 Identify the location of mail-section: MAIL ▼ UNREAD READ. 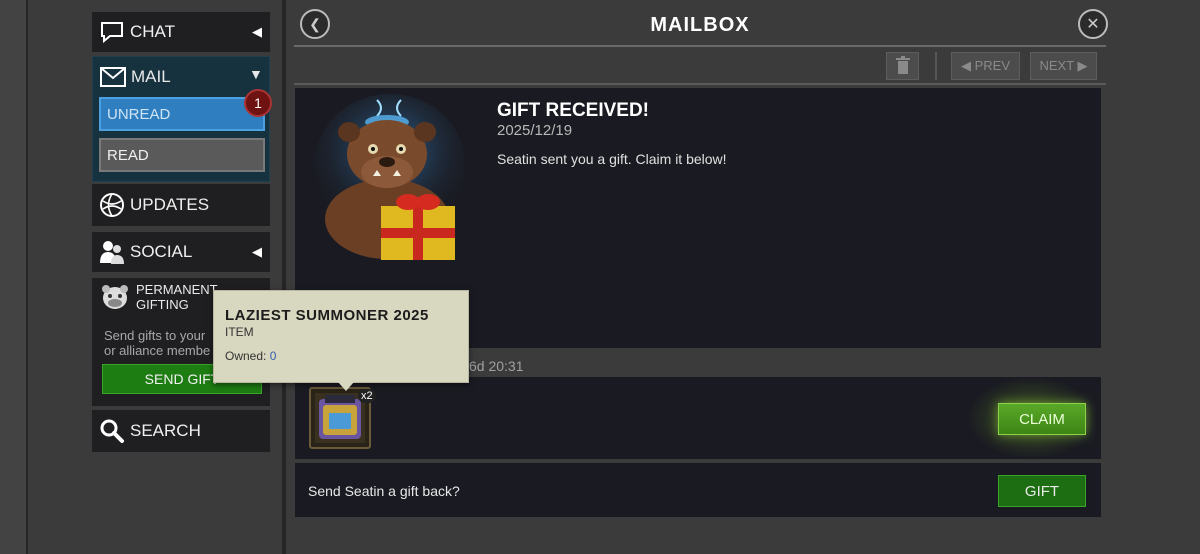
(181, 119).